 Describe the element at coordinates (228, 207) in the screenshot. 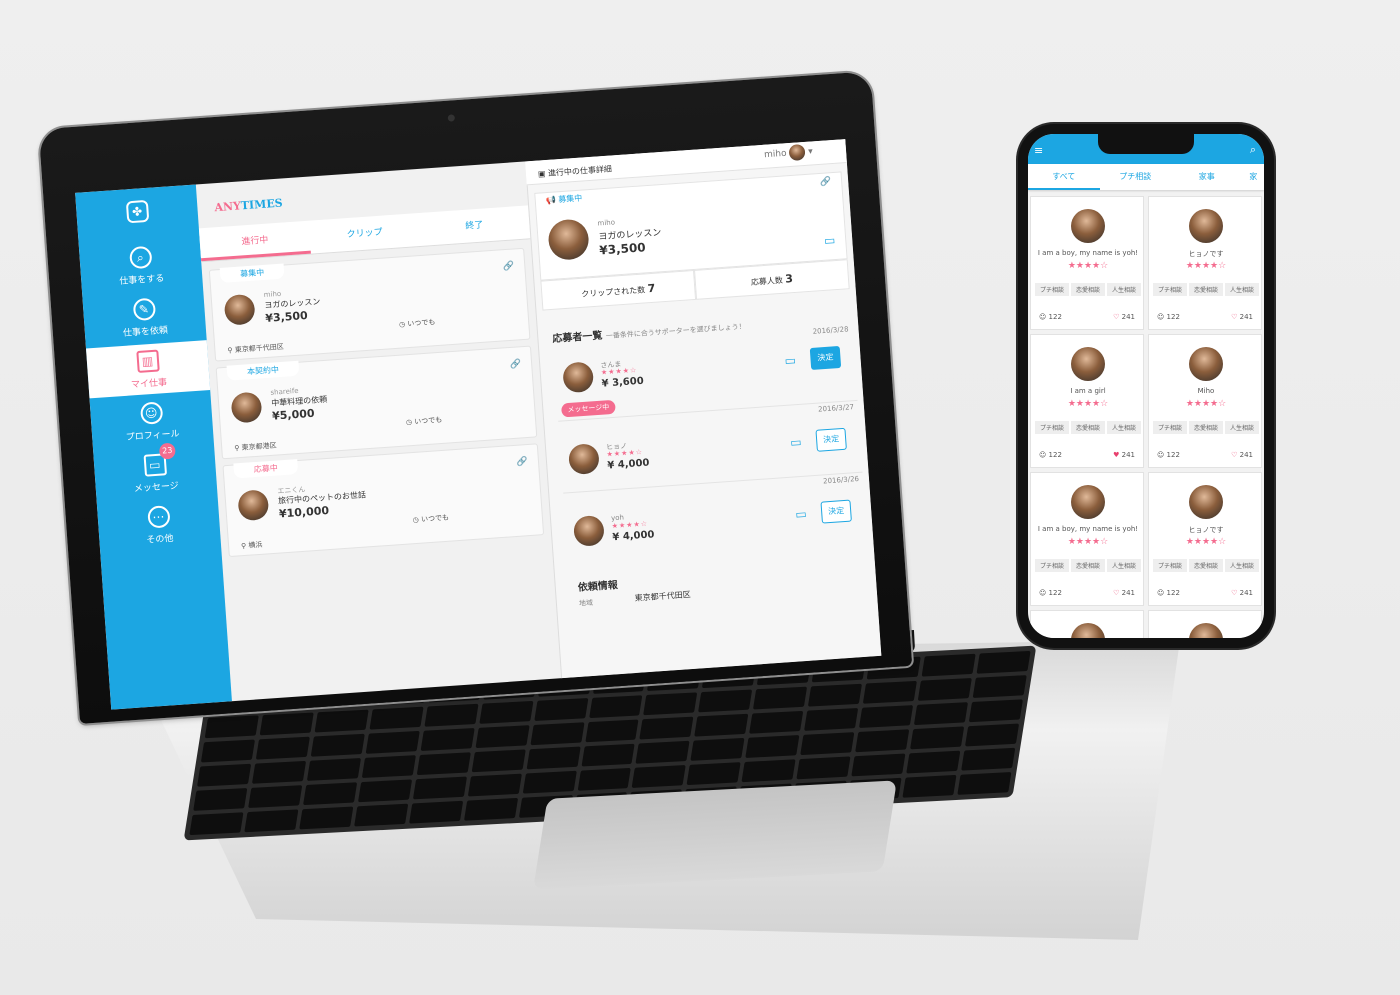

I see `brand-part: ANY` at that location.